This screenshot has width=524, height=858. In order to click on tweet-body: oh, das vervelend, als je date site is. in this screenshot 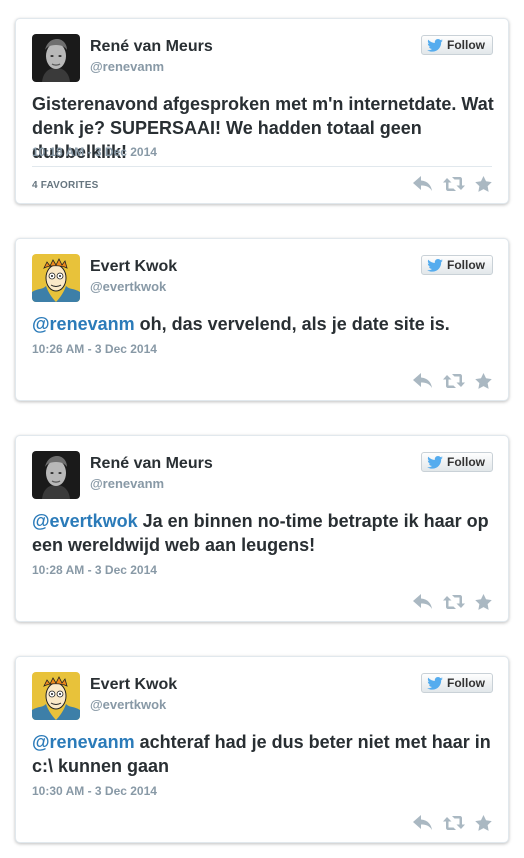, I will do `click(292, 324)`.